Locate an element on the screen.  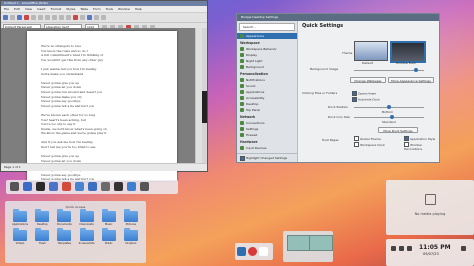
paste-icon is located at coordinates (54, 17).